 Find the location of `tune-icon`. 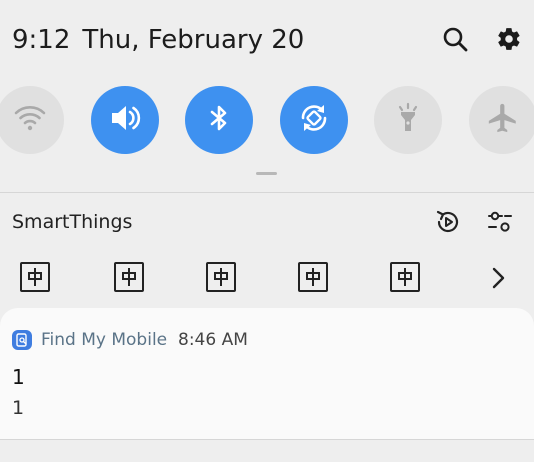

tune-icon is located at coordinates (500, 222).